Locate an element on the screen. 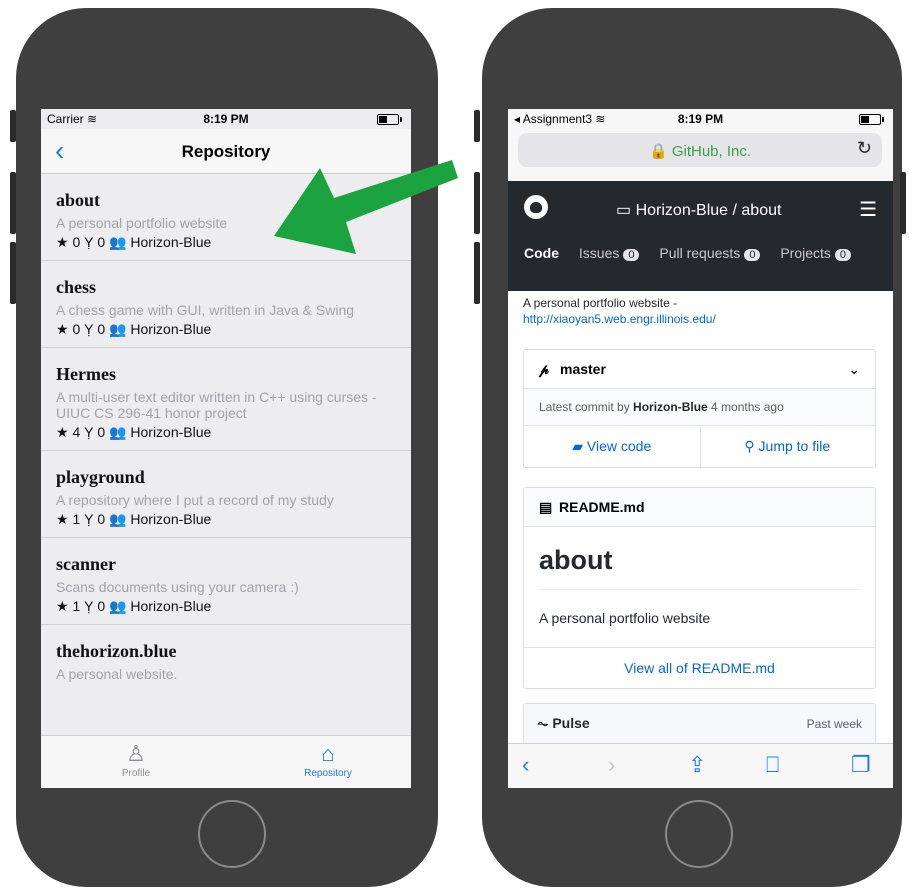 Image resolution: width=909 pixels, height=888 pixels. annotation-arrow-icon is located at coordinates (366, 207).